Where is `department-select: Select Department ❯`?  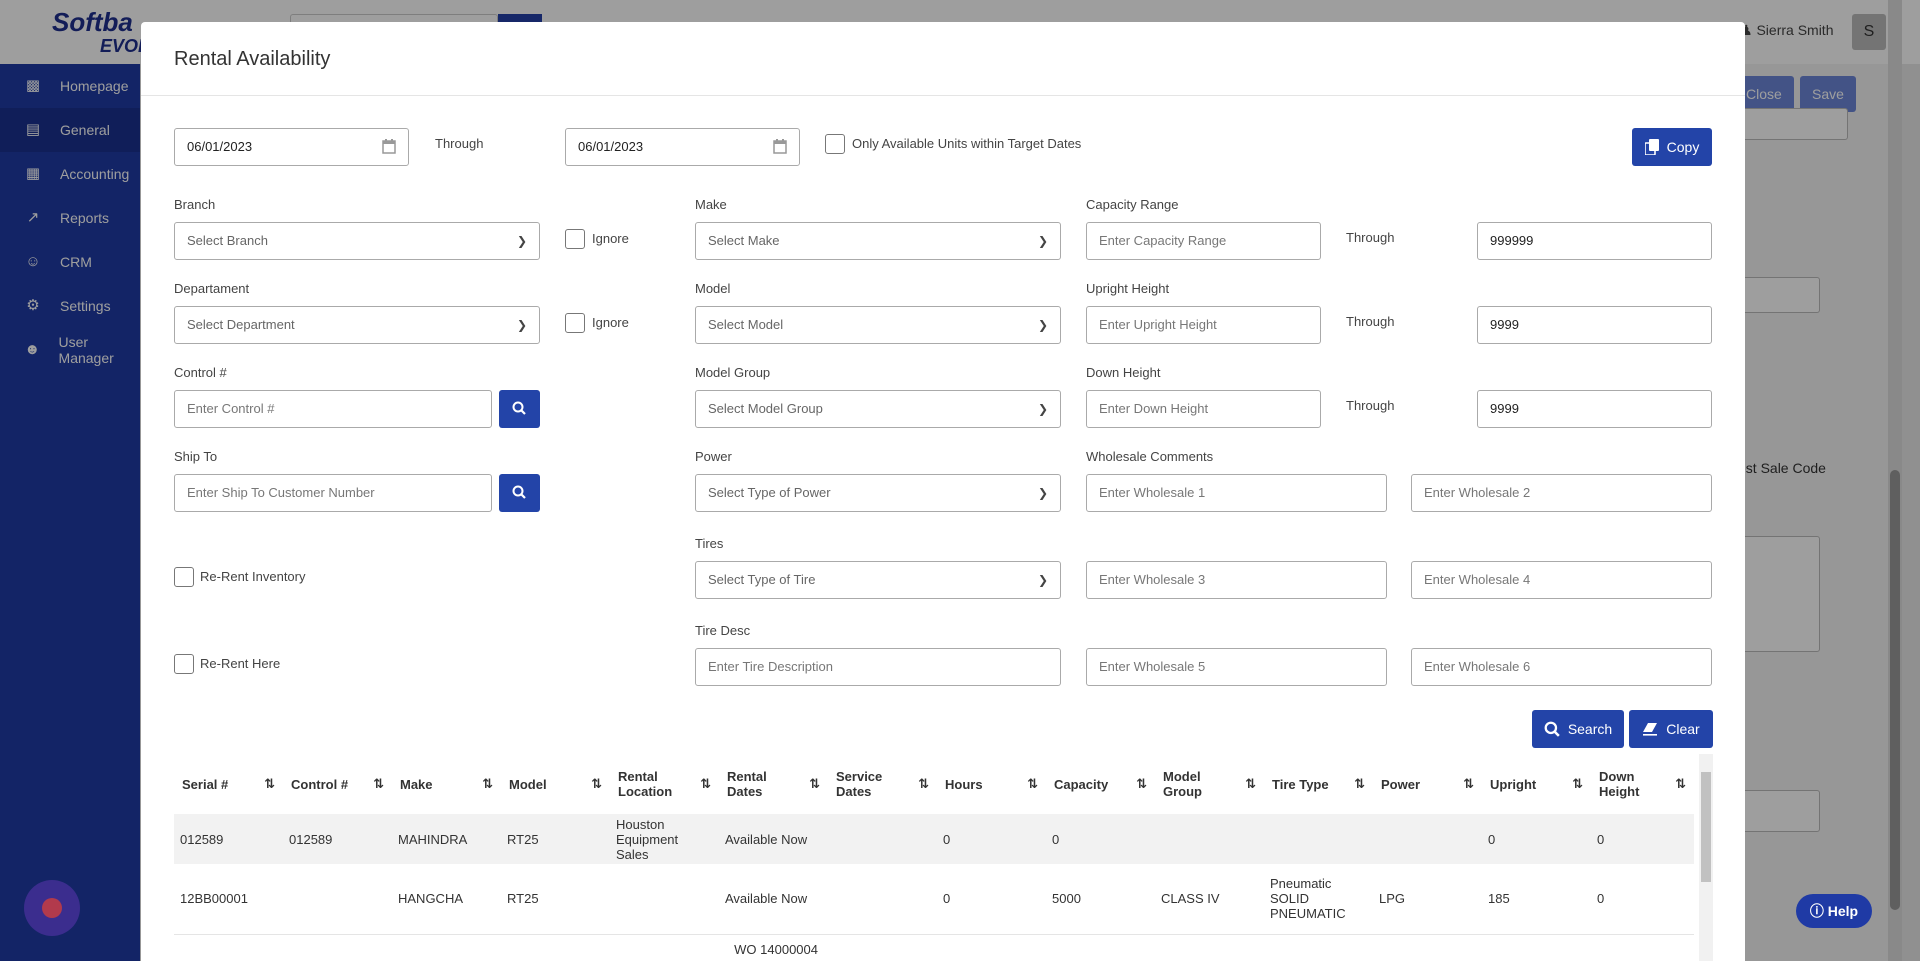 department-select: Select Department ❯ is located at coordinates (357, 325).